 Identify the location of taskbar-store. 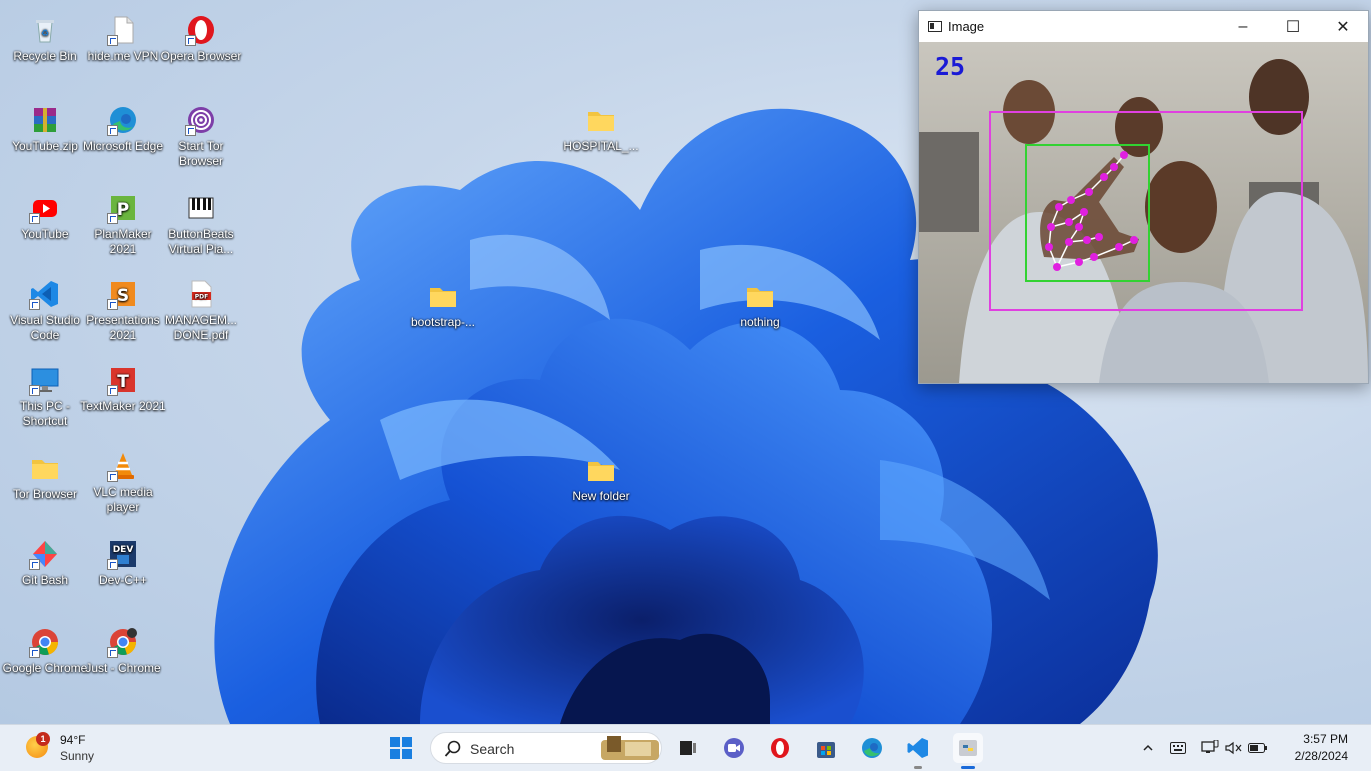
(826, 748).